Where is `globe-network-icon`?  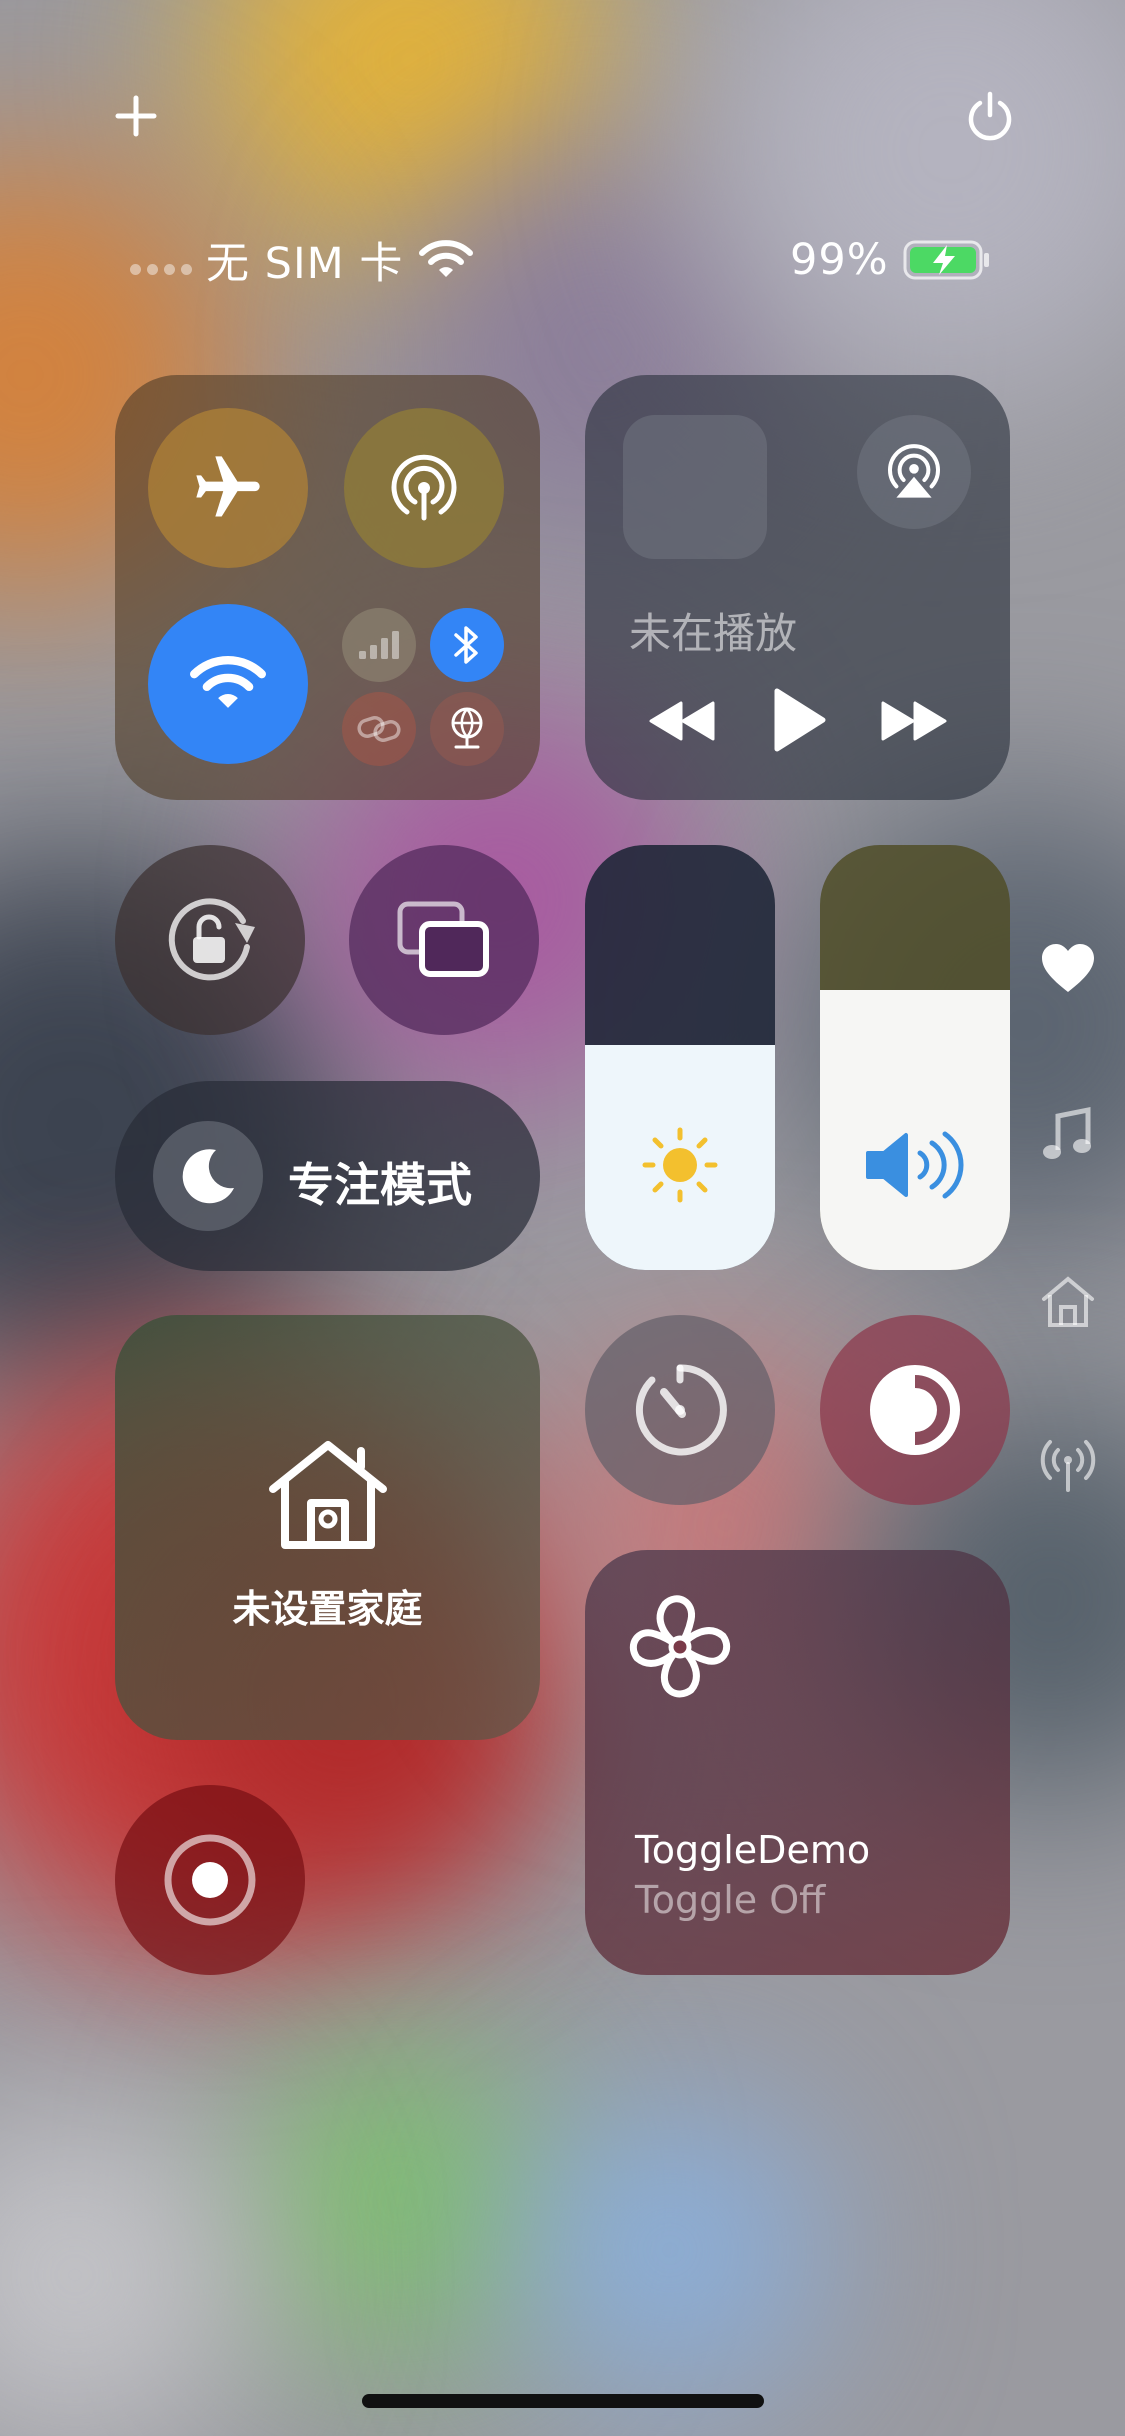 globe-network-icon is located at coordinates (467, 728).